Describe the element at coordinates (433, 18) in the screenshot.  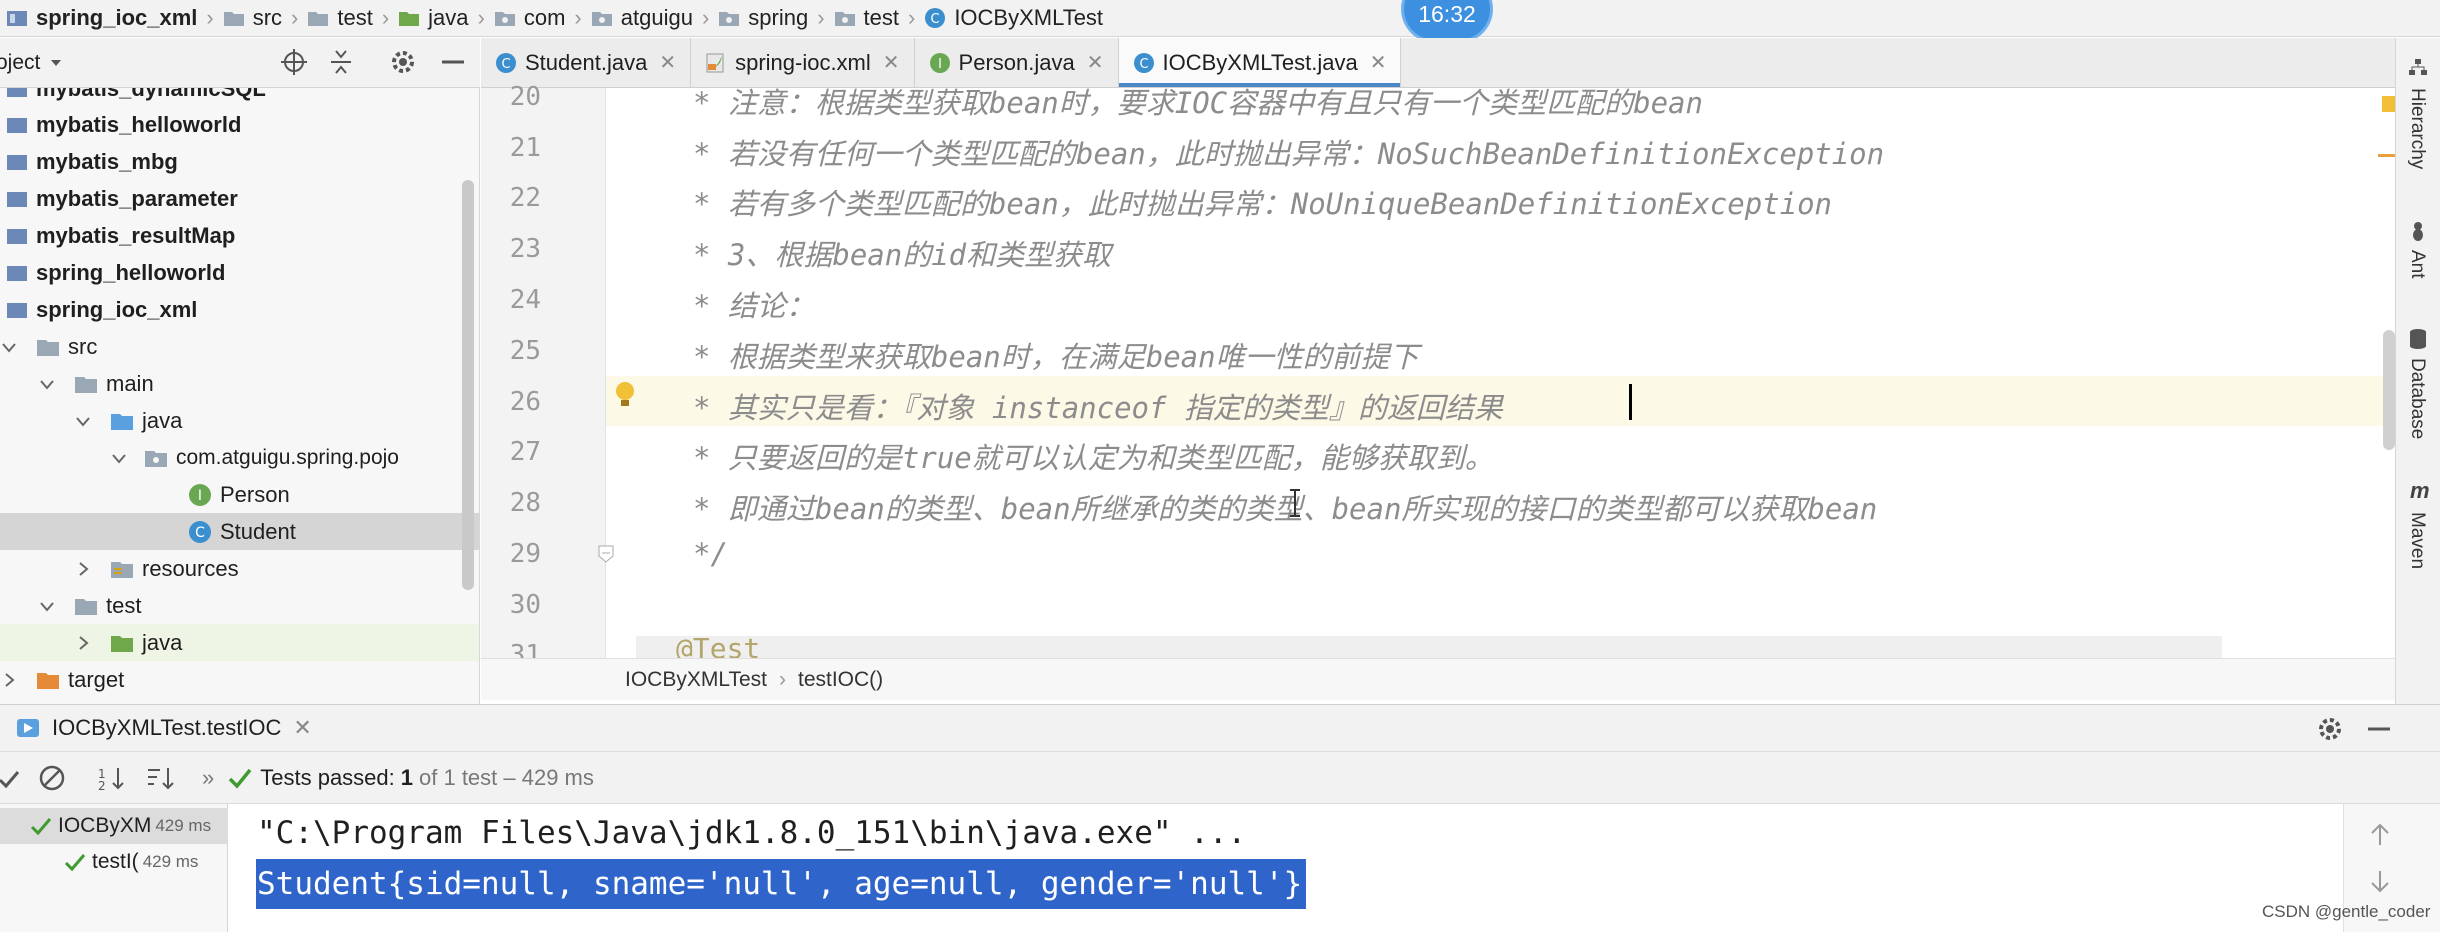
I see `breadcrumb-item-java: java` at that location.